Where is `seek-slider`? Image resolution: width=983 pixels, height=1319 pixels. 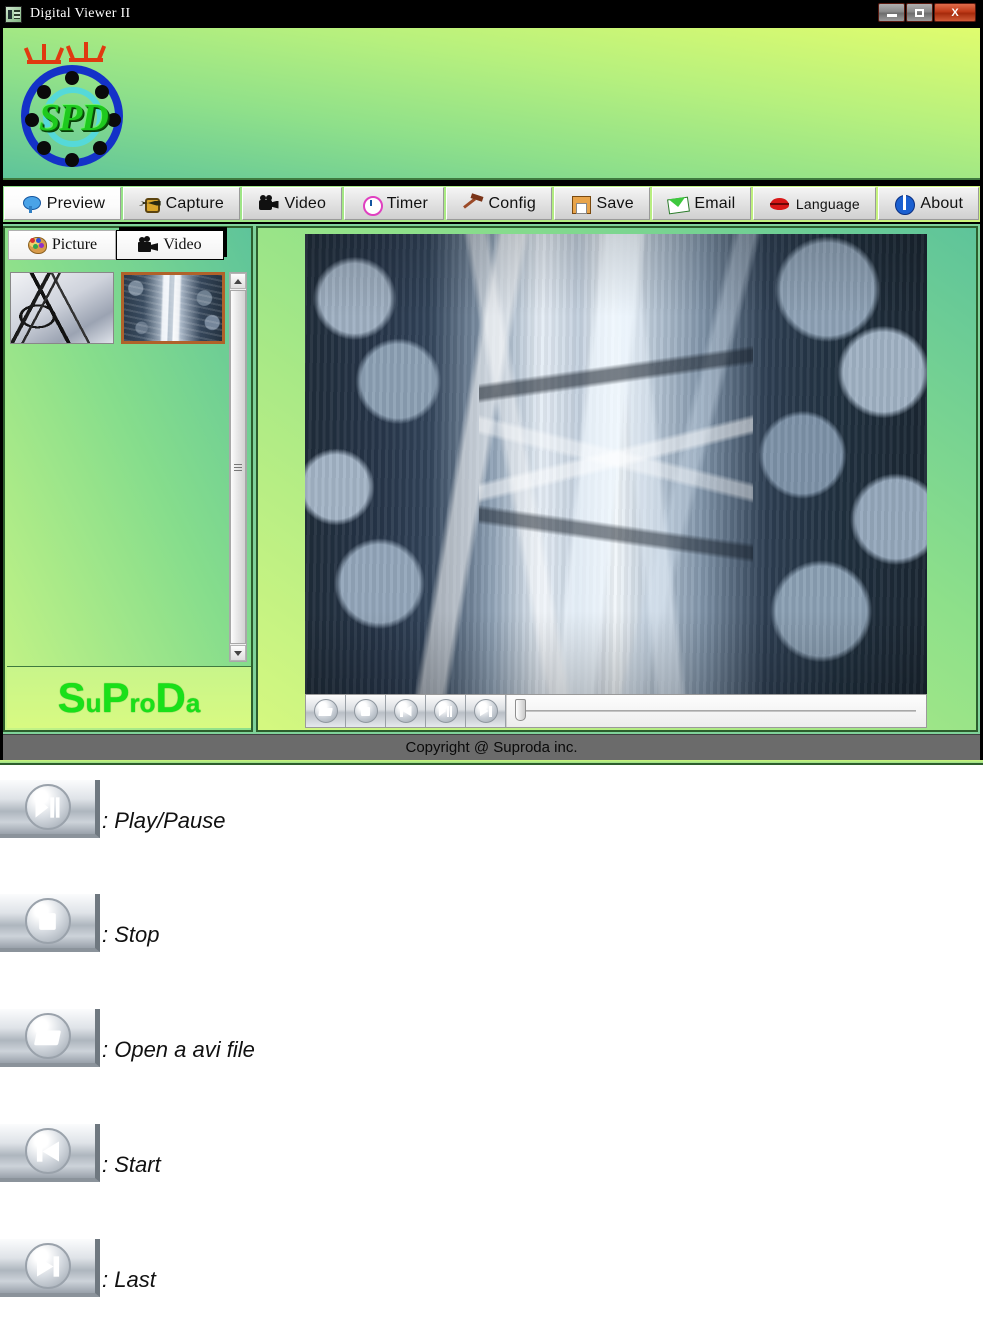 seek-slider is located at coordinates (716, 711).